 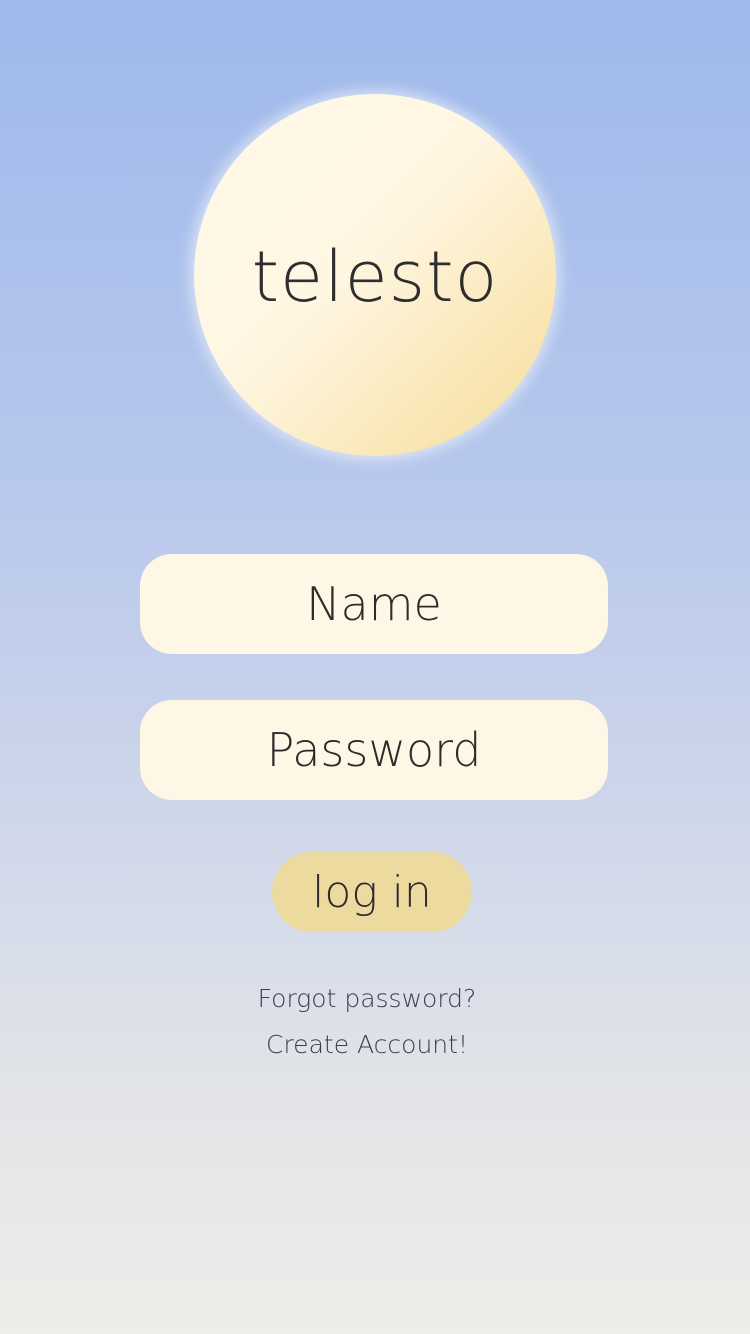 What do you see at coordinates (374, 750) in the screenshot?
I see `password-input` at bounding box center [374, 750].